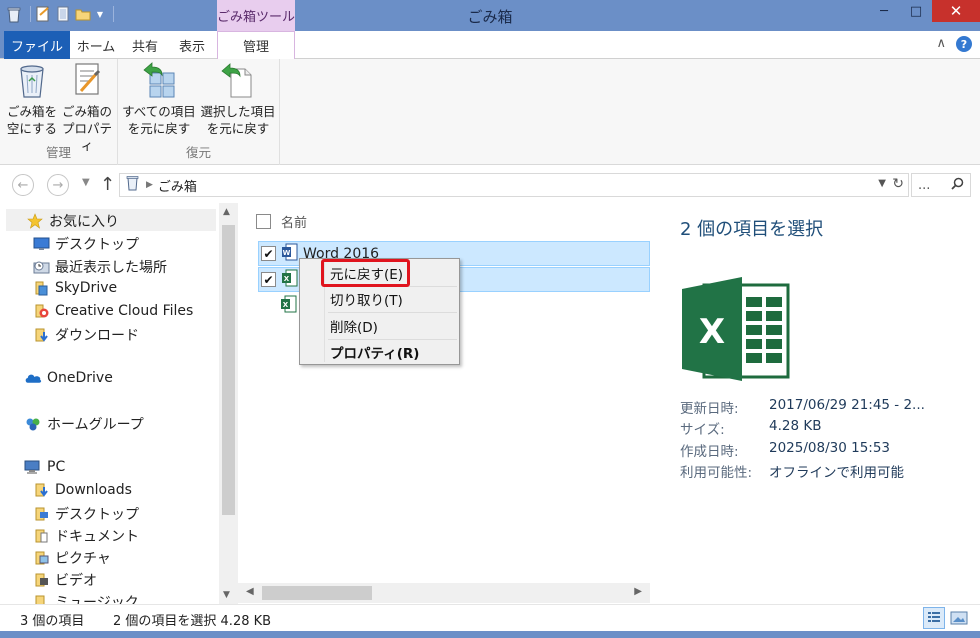 This screenshot has height=638, width=980. I want to click on scroll-up-icon: ▲, so click(226, 212).